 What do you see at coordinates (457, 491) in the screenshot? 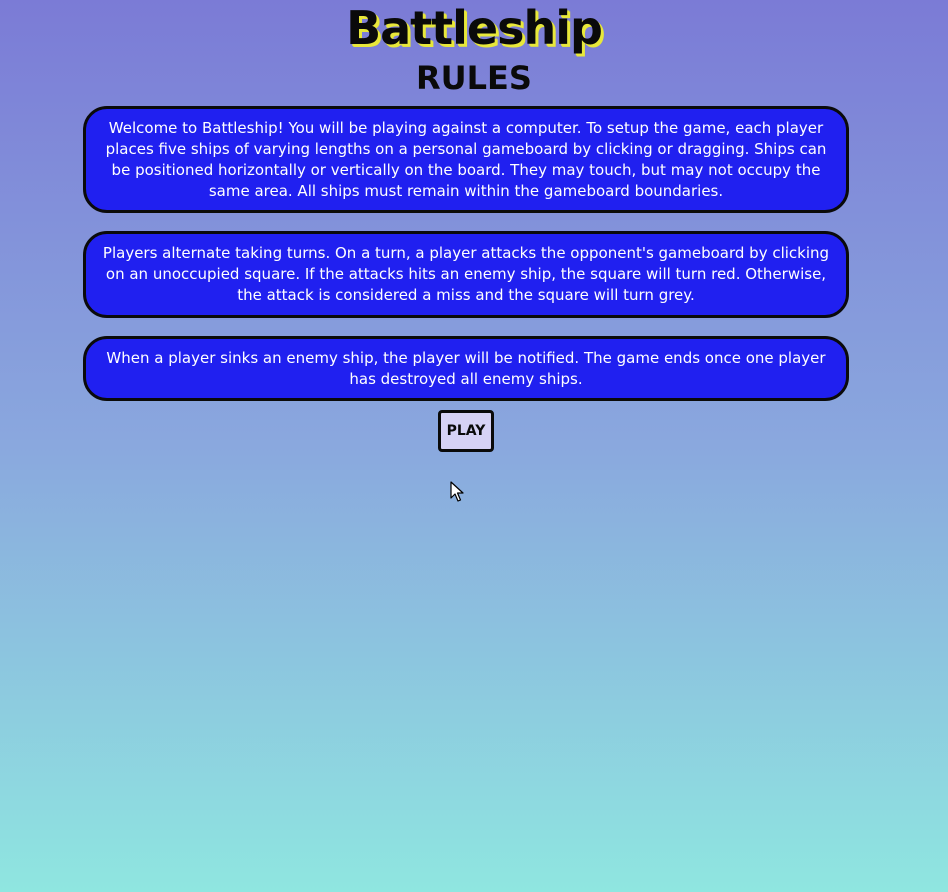
I see `mouse-pointer-icon` at bounding box center [457, 491].